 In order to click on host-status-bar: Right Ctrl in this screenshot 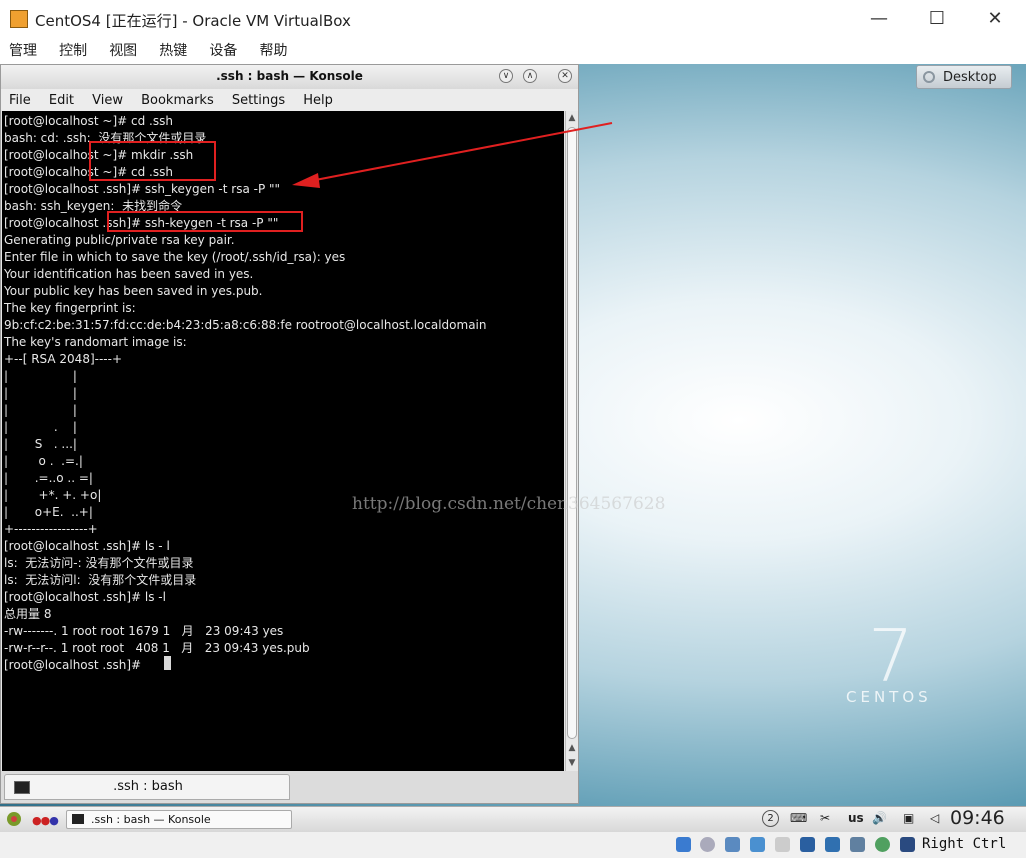, I will do `click(513, 845)`.